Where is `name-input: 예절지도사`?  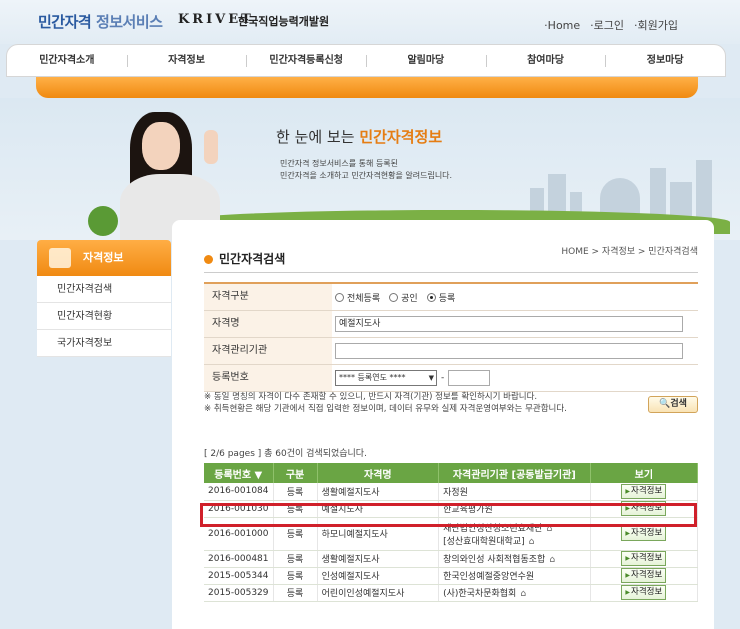
name-input: 예절지도사 is located at coordinates (509, 324).